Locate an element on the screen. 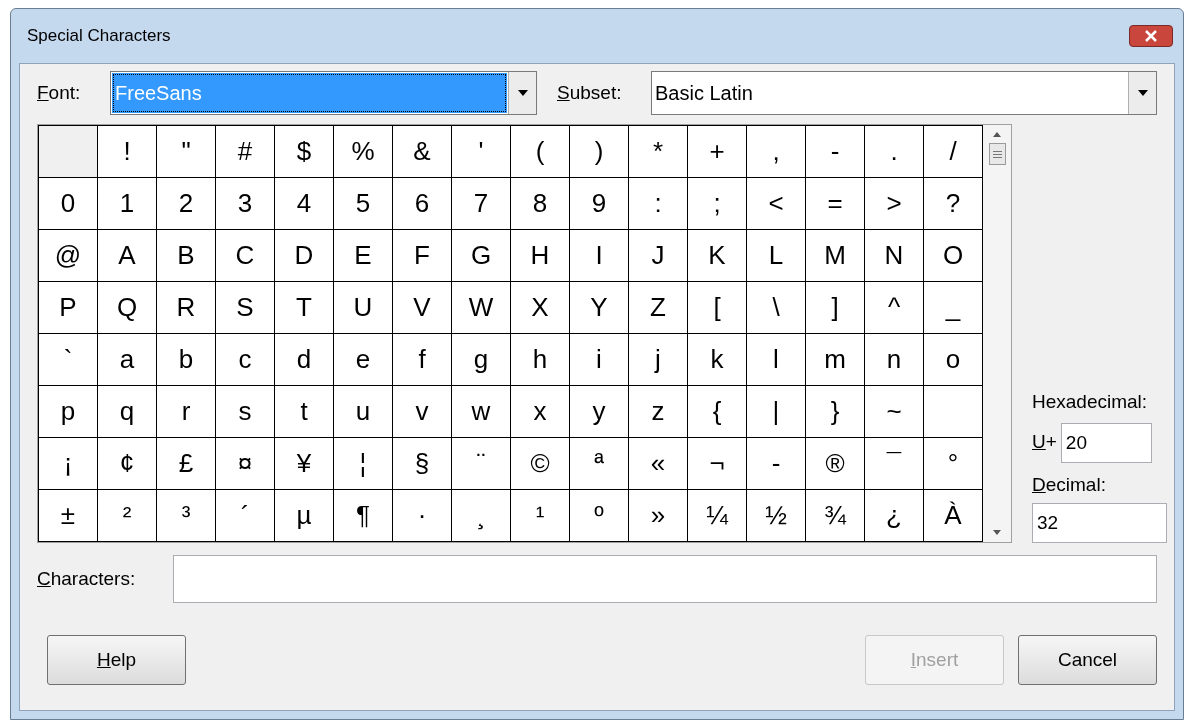  character-cell: ® is located at coordinates (835, 464).